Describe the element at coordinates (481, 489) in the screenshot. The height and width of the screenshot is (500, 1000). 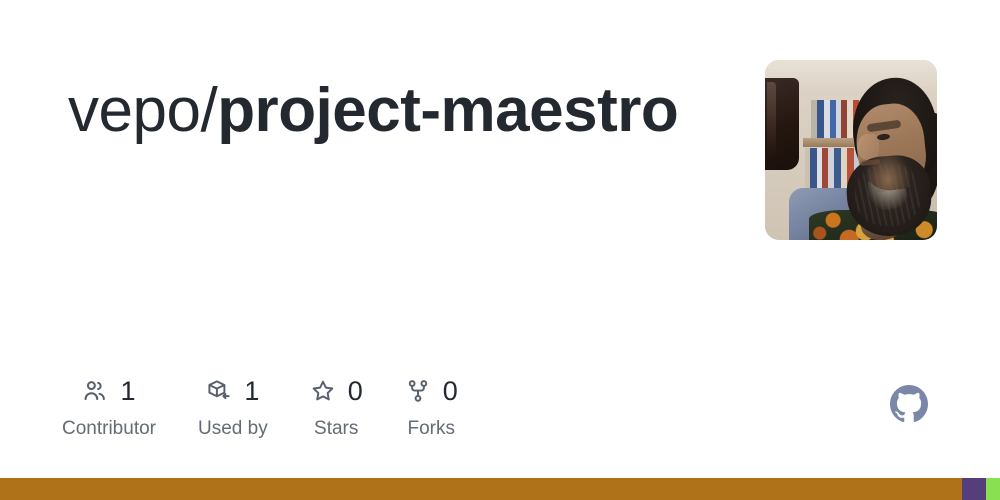
I see `language-segment-primary` at that location.